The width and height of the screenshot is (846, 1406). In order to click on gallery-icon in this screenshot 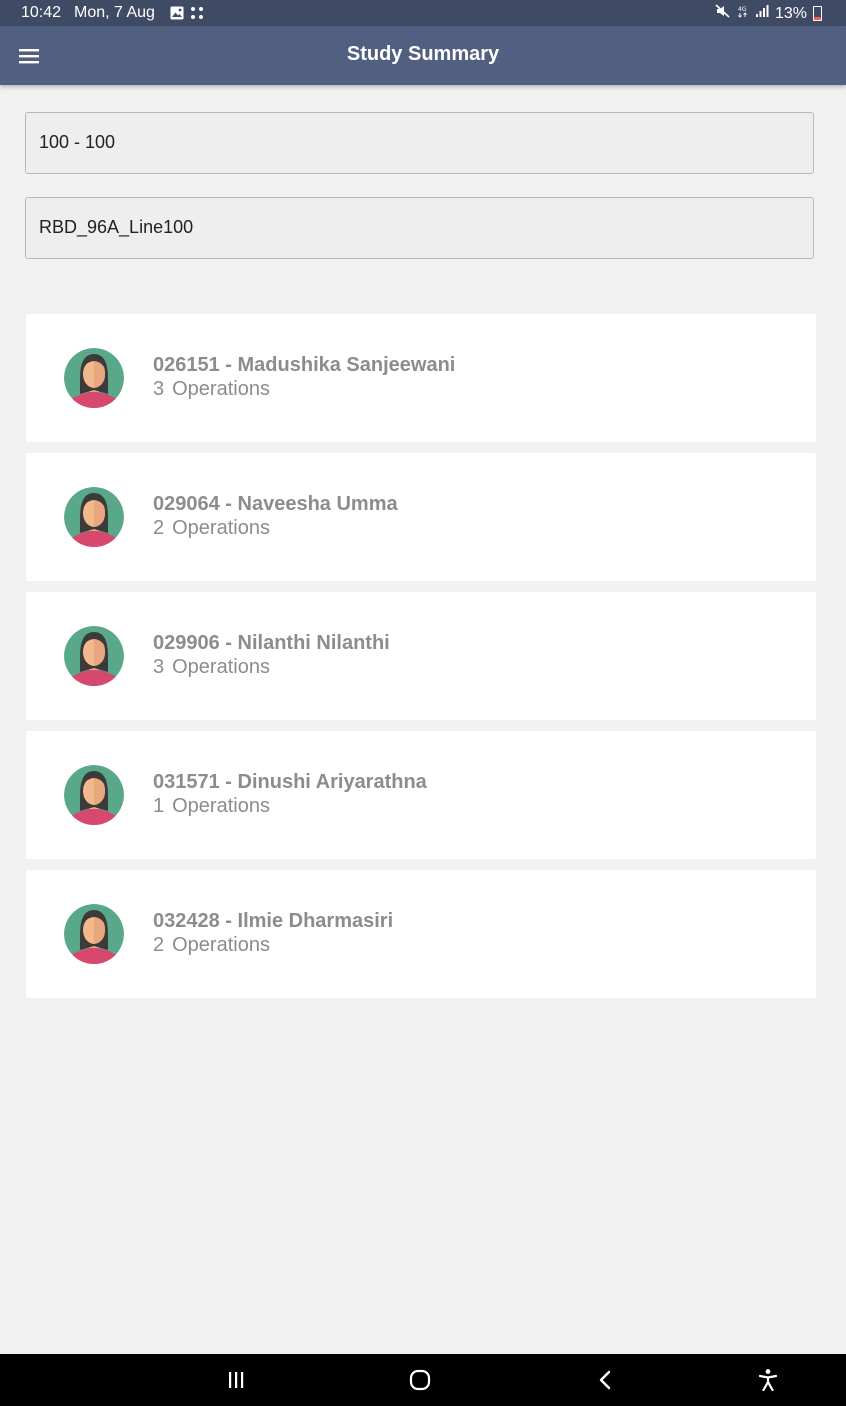, I will do `click(177, 15)`.